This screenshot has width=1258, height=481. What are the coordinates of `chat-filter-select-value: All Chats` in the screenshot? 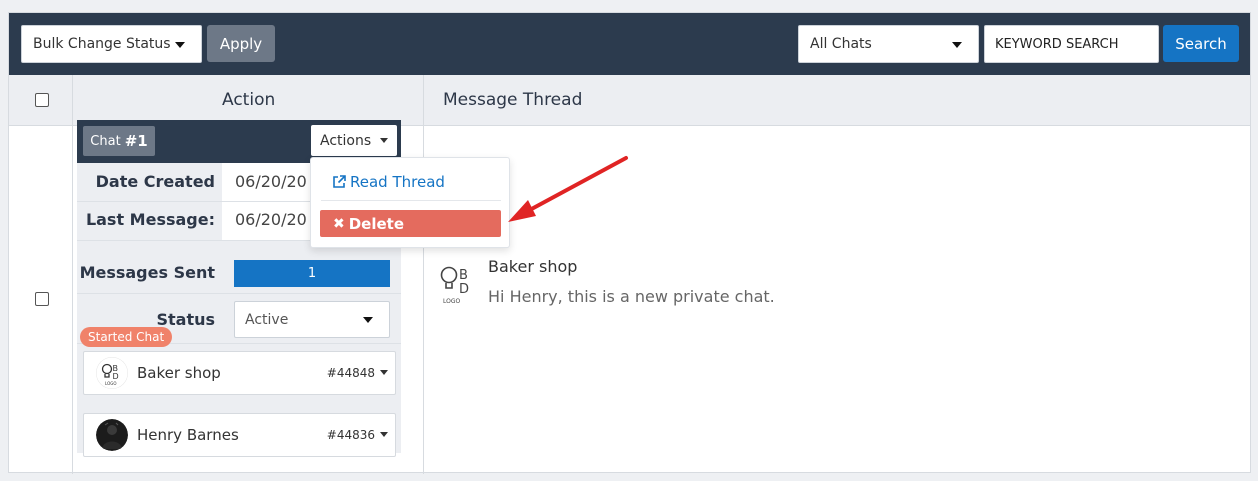 It's located at (841, 44).